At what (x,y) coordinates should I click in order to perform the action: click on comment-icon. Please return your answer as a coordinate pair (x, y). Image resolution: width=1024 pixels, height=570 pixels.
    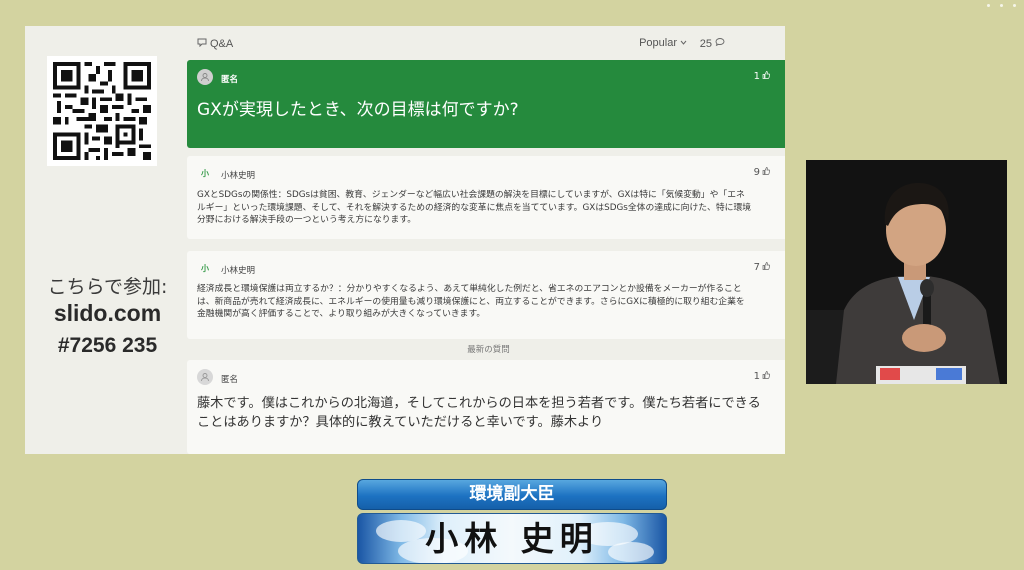
    Looking at the image, I should click on (720, 43).